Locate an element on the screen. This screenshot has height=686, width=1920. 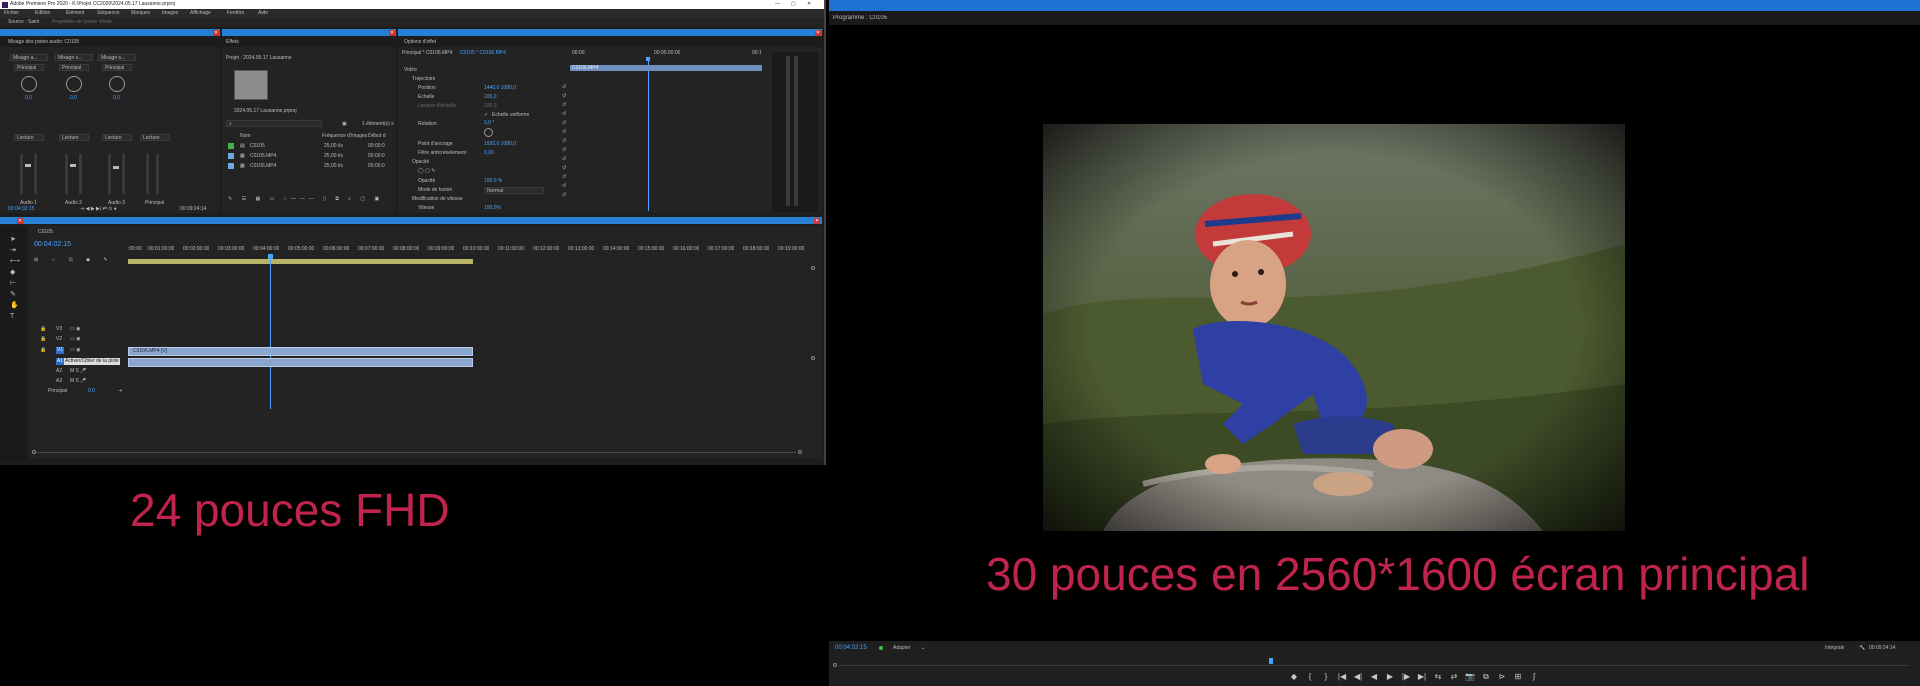
work-area-bar is located at coordinates (300, 261).